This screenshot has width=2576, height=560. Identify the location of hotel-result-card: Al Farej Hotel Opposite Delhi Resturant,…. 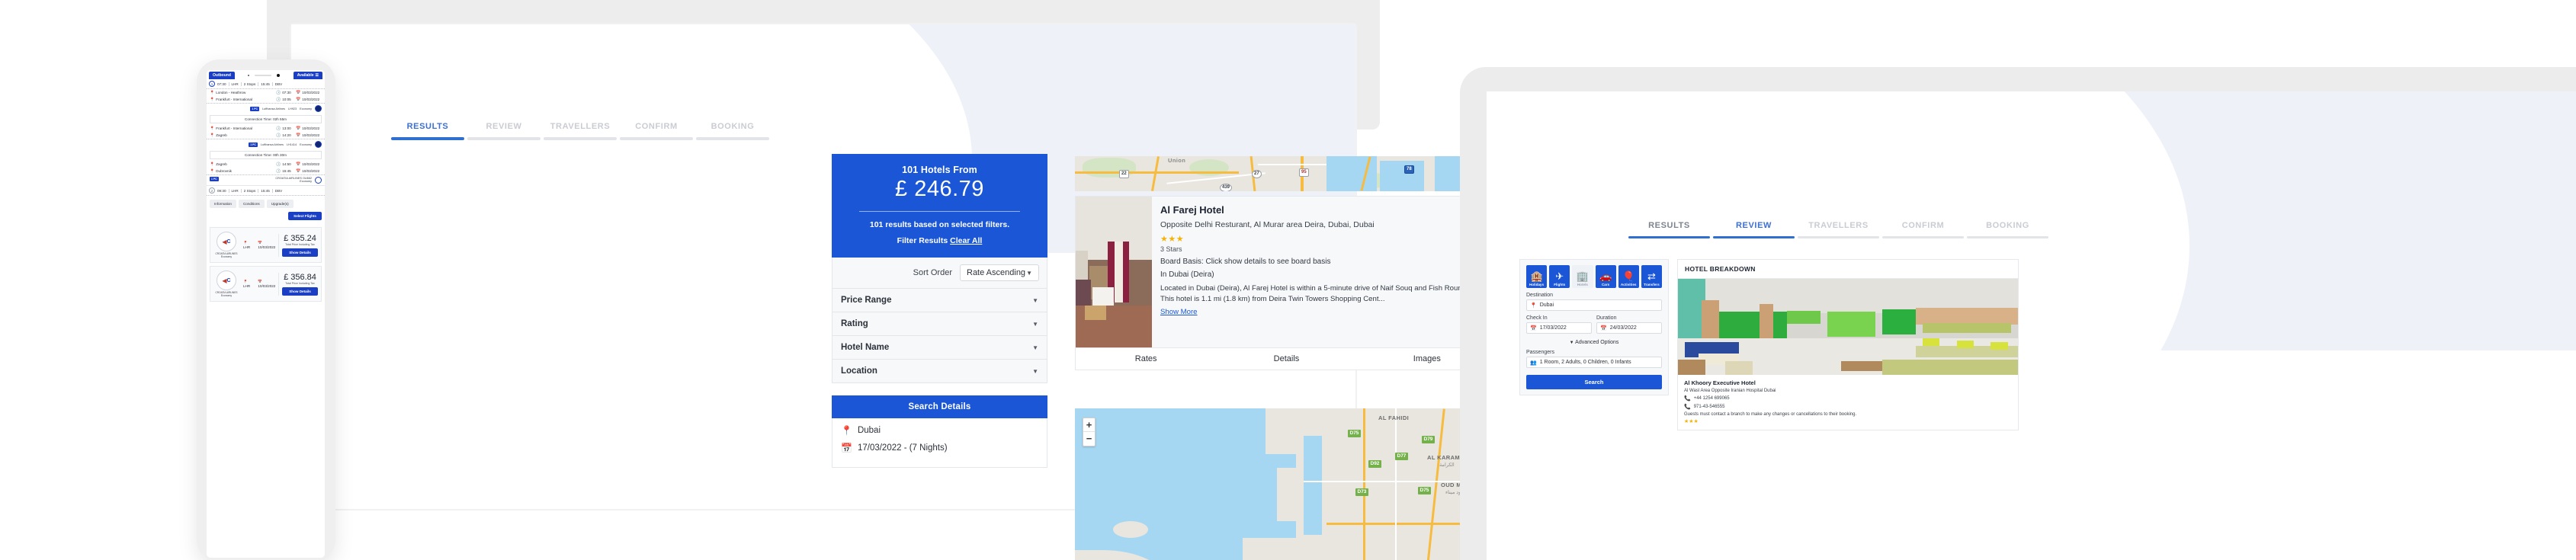
(1286, 272).